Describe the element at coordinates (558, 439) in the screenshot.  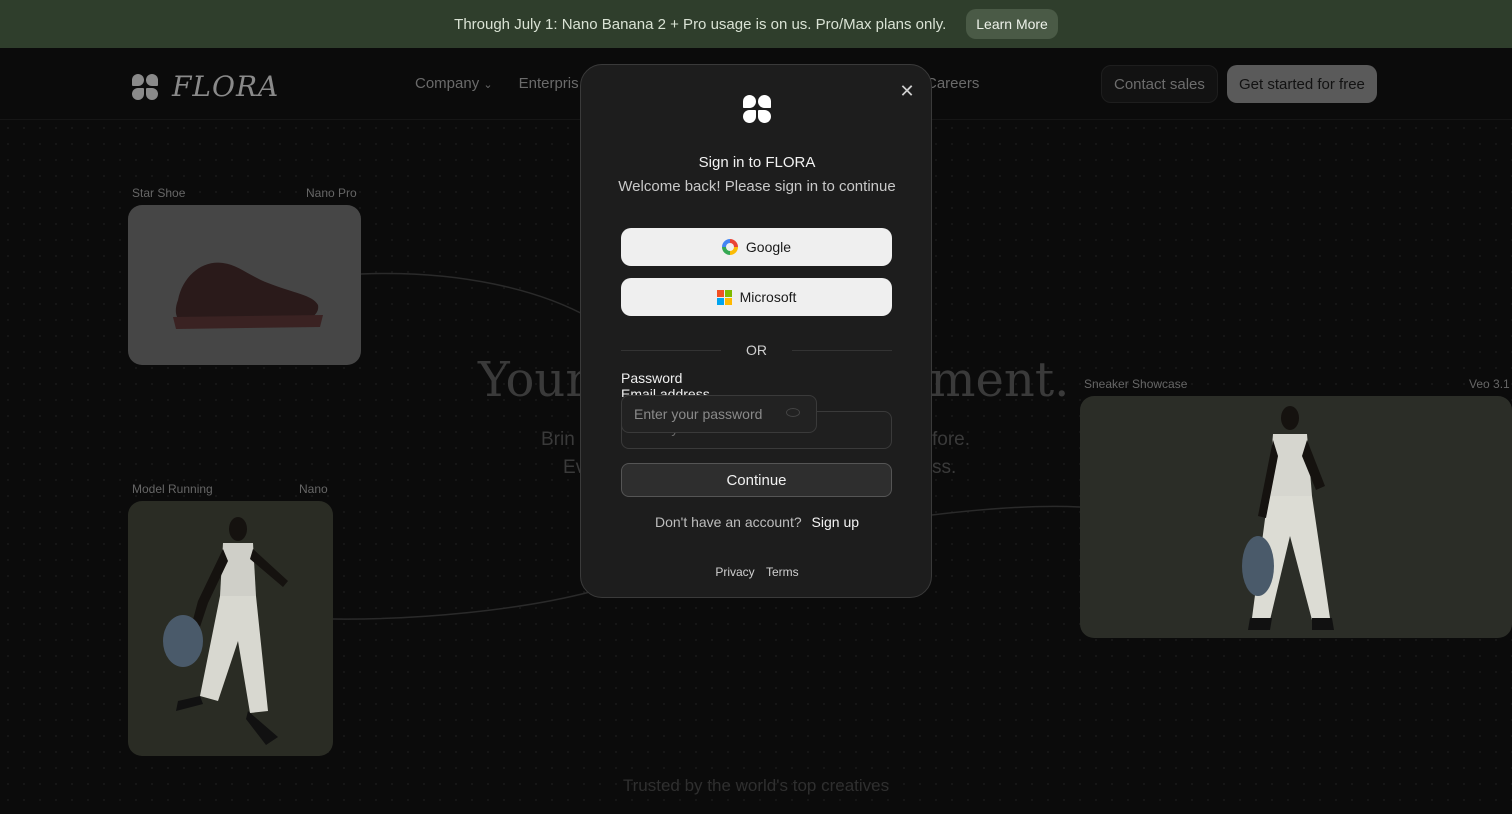
I see `hero-sub-left-1: Brin` at that location.